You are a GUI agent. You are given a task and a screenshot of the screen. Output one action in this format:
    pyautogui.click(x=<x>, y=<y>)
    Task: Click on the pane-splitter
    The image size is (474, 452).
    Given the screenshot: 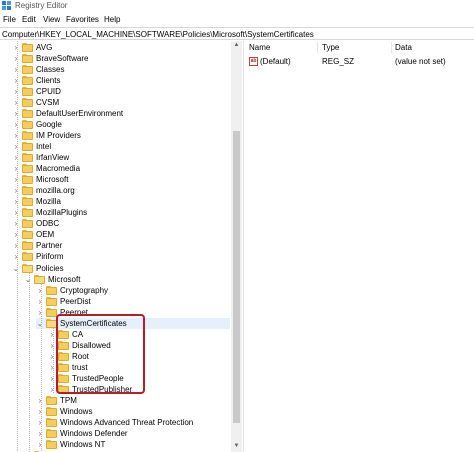 What is the action you would take?
    pyautogui.click(x=243, y=246)
    